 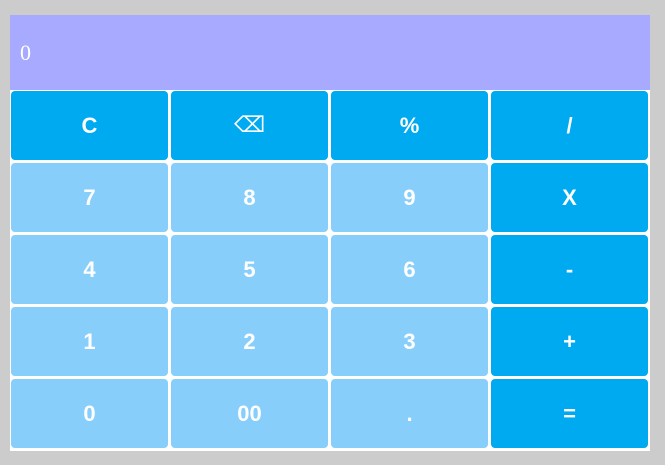 I want to click on equals-button: =, so click(x=569, y=413).